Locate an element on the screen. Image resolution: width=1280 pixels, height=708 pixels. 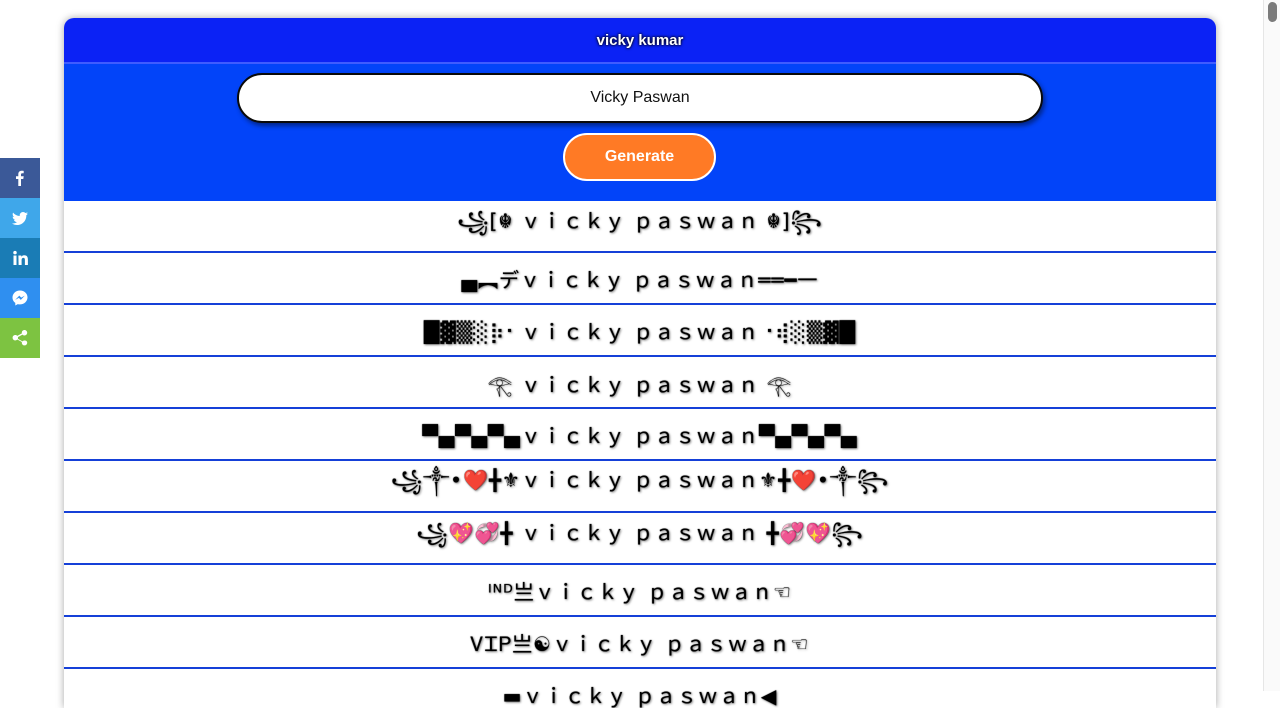
messenger-icon is located at coordinates (20, 298).